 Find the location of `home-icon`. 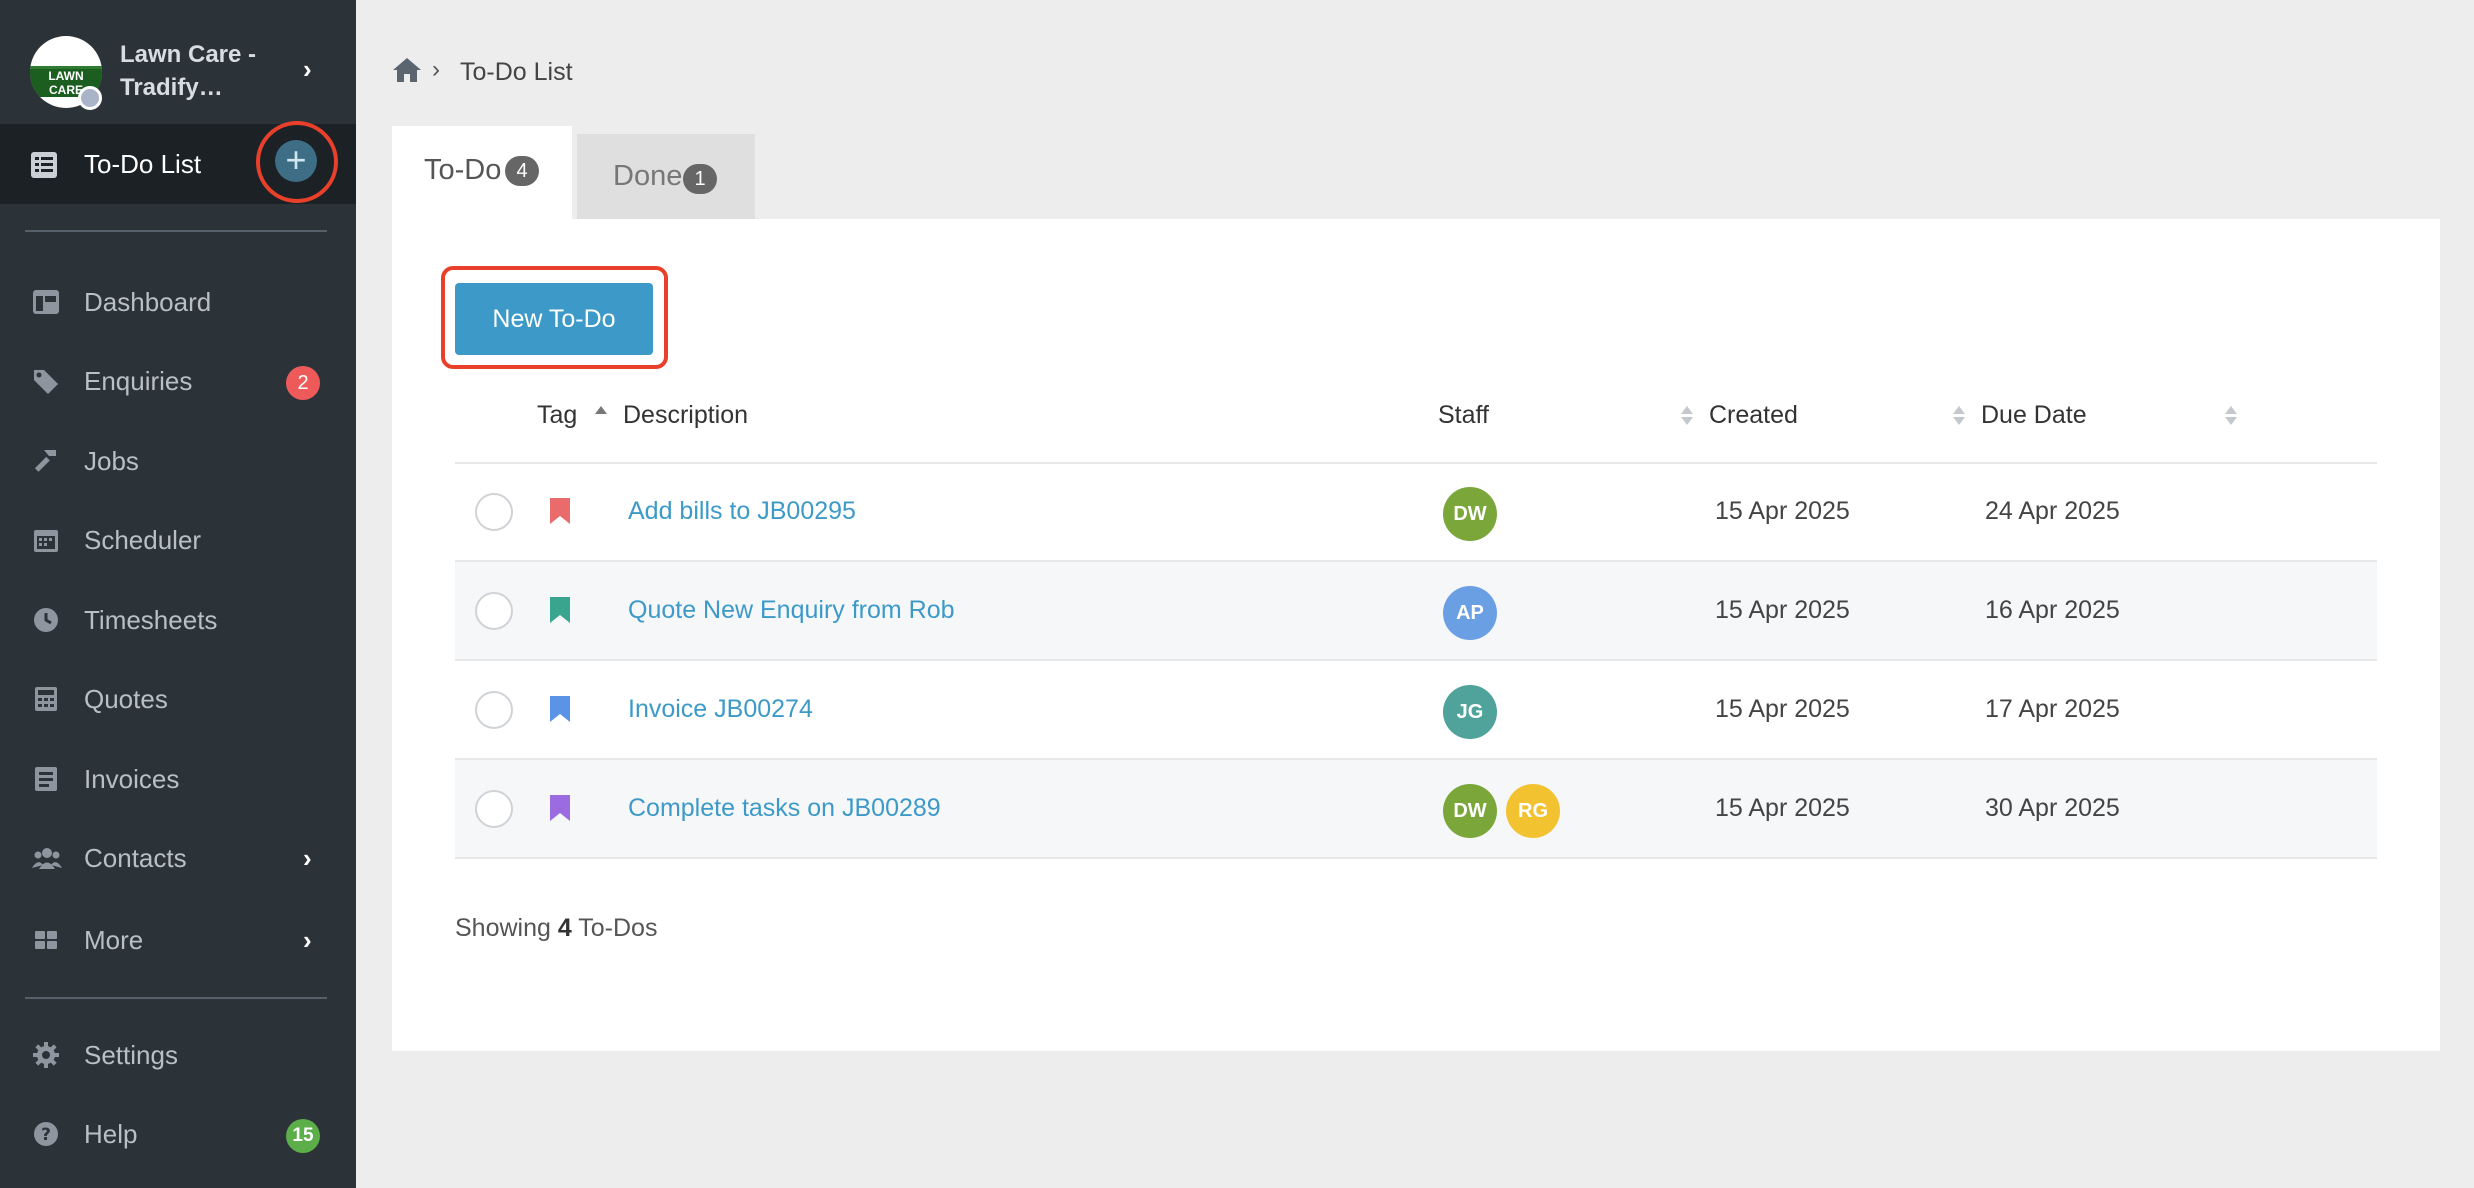

home-icon is located at coordinates (407, 70).